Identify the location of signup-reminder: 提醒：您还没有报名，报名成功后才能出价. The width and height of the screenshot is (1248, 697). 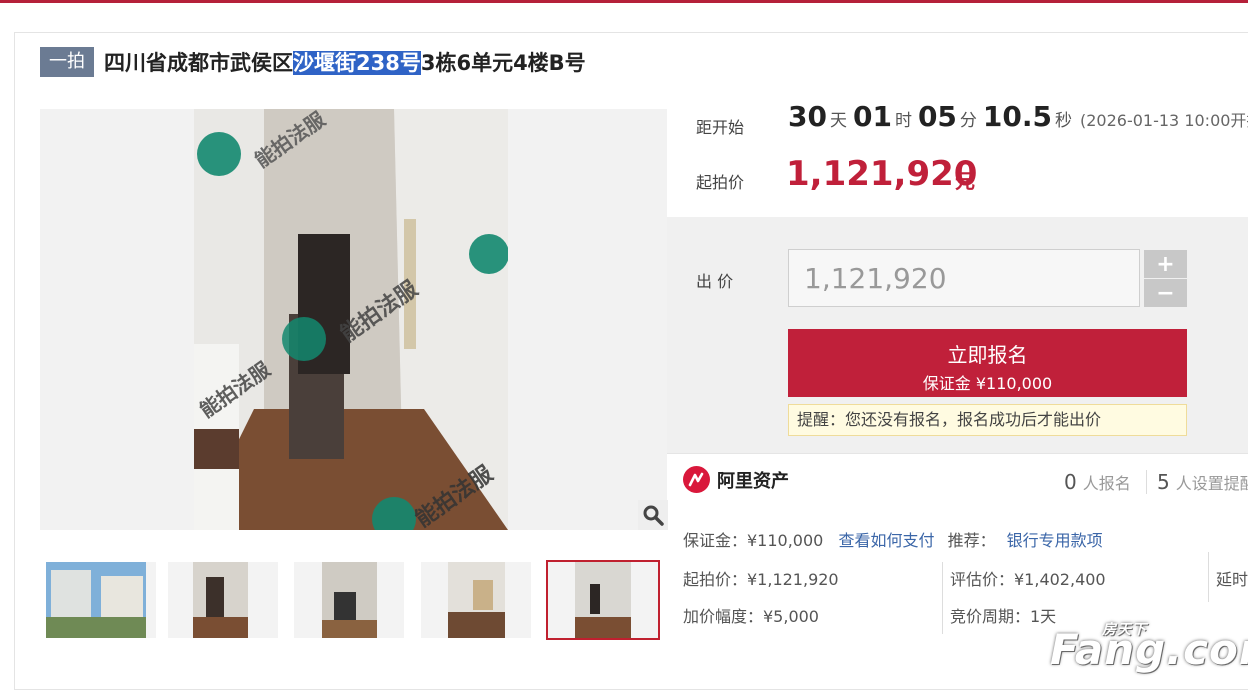
(987, 420).